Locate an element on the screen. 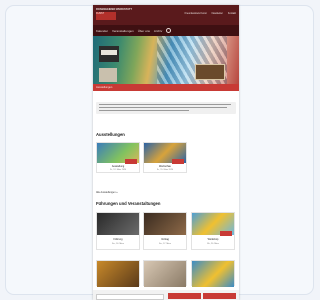  newsletter-button is located at coordinates (184, 296).